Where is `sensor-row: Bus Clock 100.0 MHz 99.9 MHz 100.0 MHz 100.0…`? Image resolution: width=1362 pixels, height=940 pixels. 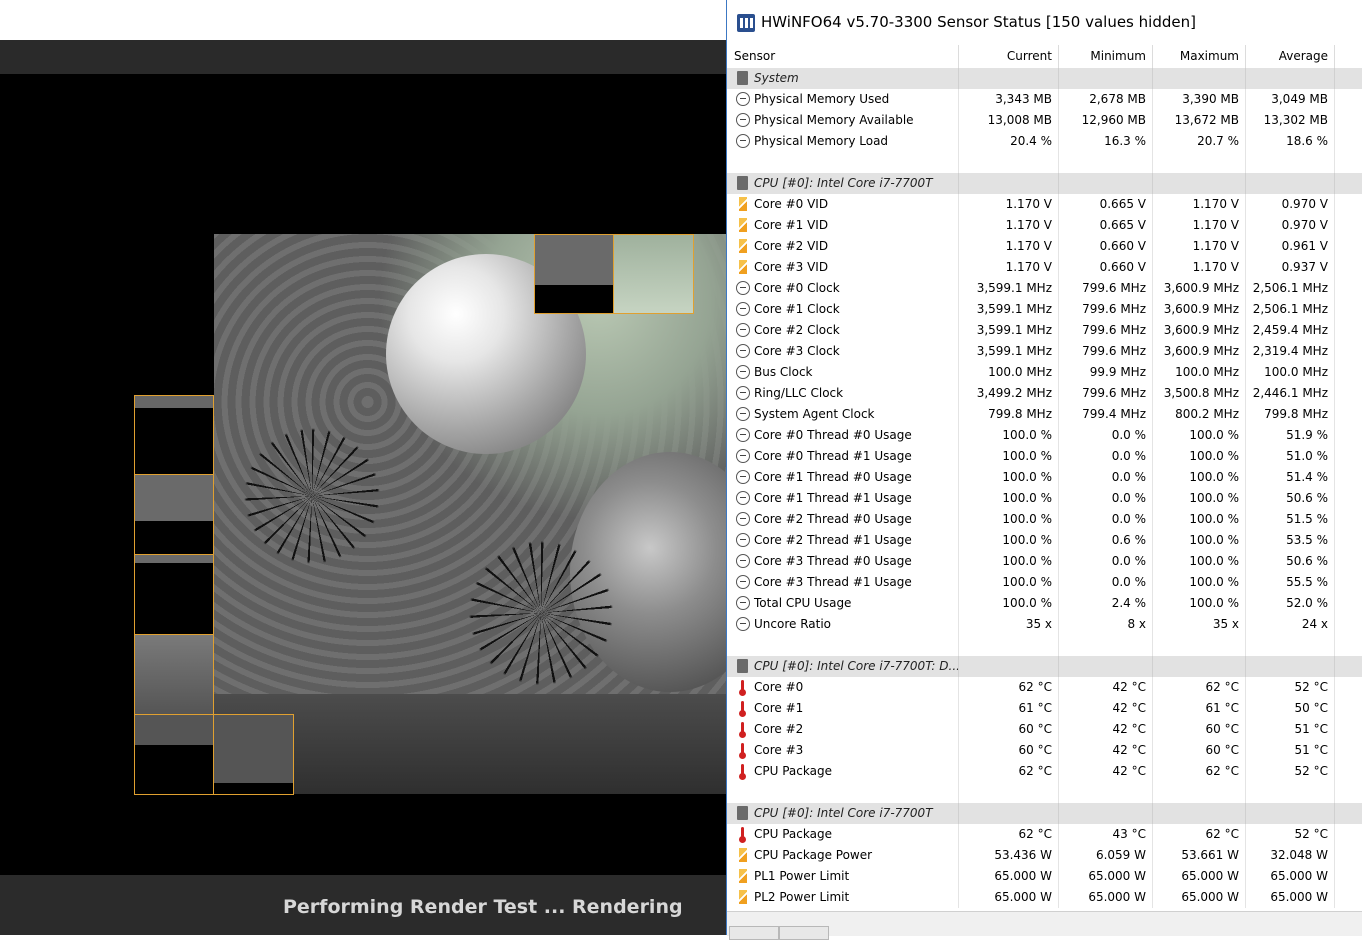
sensor-row: Bus Clock 100.0 MHz 99.9 MHz 100.0 MHz 100.0… is located at coordinates (1044, 372).